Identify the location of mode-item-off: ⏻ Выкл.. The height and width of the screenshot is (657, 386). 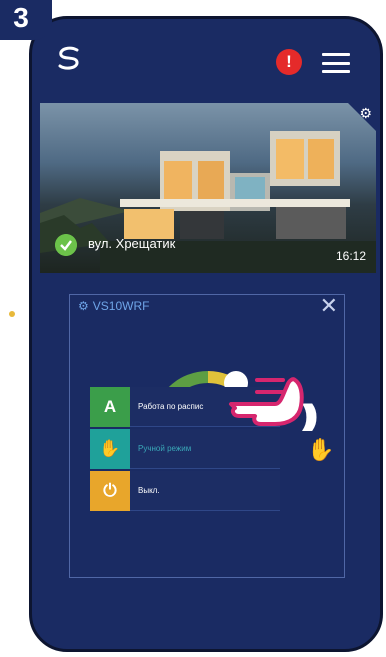
(185, 491).